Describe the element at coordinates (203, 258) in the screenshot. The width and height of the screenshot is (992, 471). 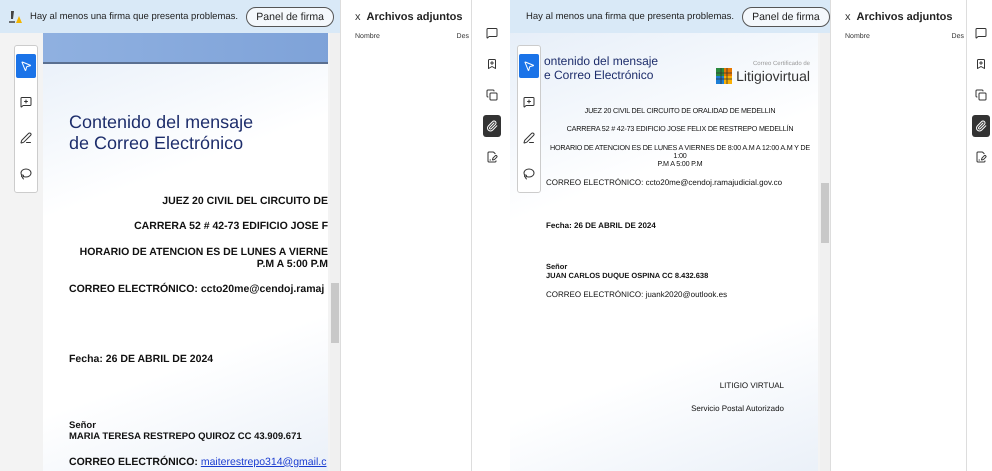
I see `document-line: HORARIO DE ATENCION ES DE LUNES A VIERNE P.M A 5:00 P.M` at that location.